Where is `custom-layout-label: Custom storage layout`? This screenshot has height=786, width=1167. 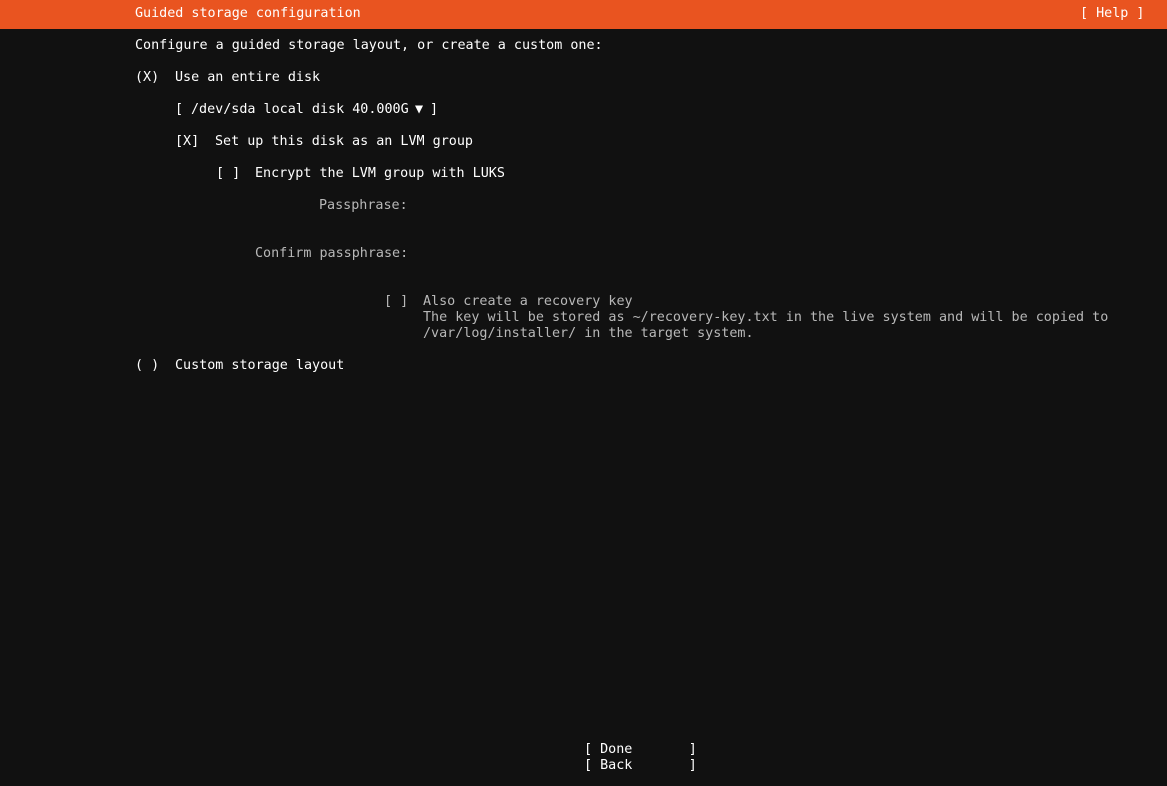
custom-layout-label: Custom storage layout is located at coordinates (260, 365).